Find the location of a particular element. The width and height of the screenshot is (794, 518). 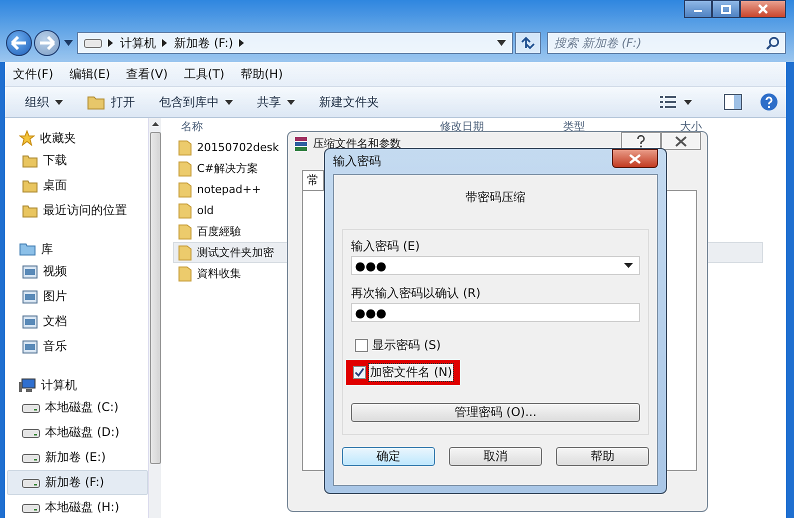

dialog-title: 输入密码 is located at coordinates (357, 161).